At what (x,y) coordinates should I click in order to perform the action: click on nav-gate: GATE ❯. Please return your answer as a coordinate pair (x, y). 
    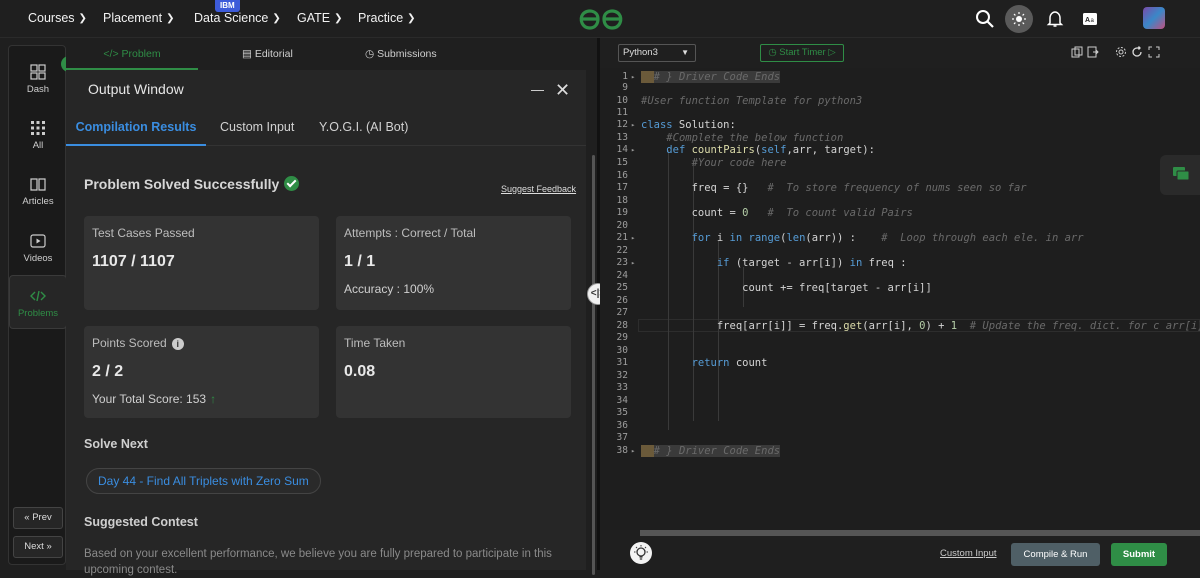
    Looking at the image, I should click on (320, 19).